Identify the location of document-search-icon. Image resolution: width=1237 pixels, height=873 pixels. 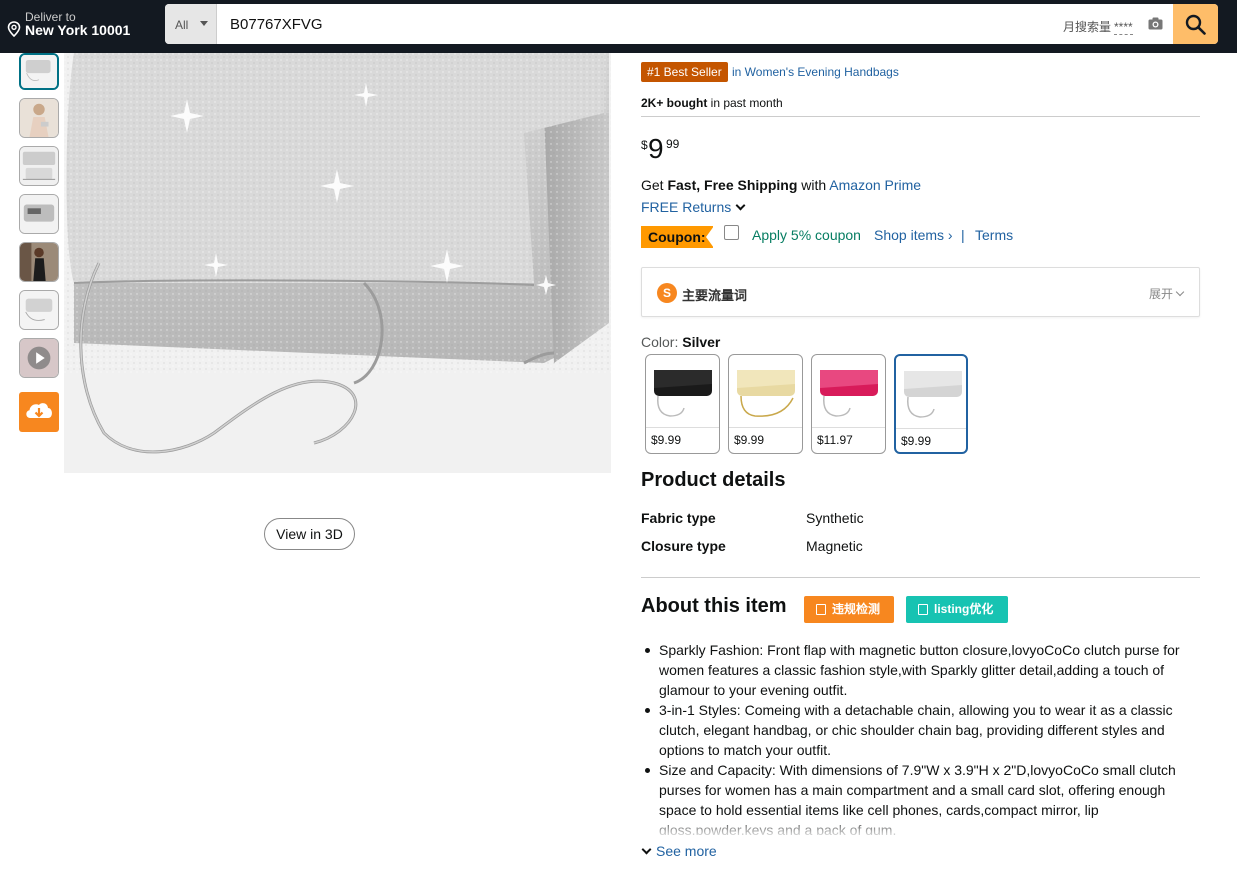
(821, 609).